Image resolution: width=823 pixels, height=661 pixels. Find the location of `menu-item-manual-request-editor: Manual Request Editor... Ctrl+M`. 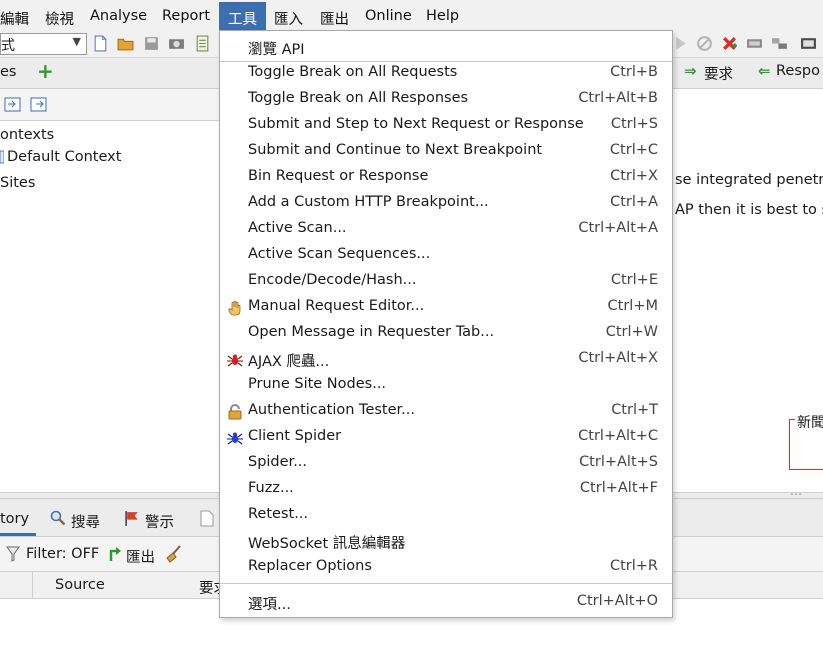

menu-item-manual-request-editor: Manual Request Editor... Ctrl+M is located at coordinates (446, 307).